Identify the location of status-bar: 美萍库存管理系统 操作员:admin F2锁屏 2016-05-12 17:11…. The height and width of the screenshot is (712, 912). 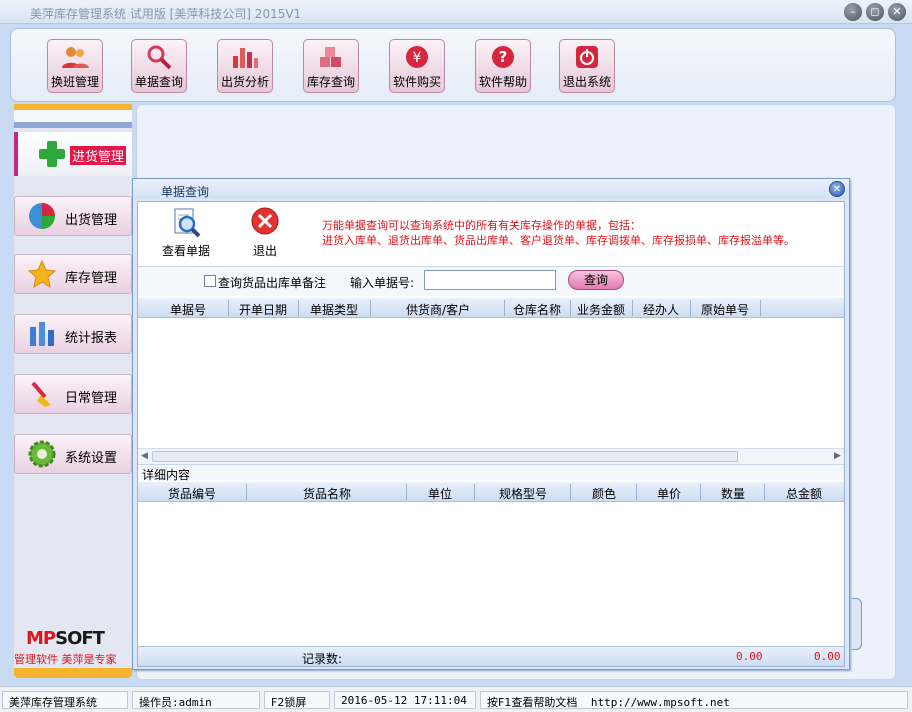
(456, 699).